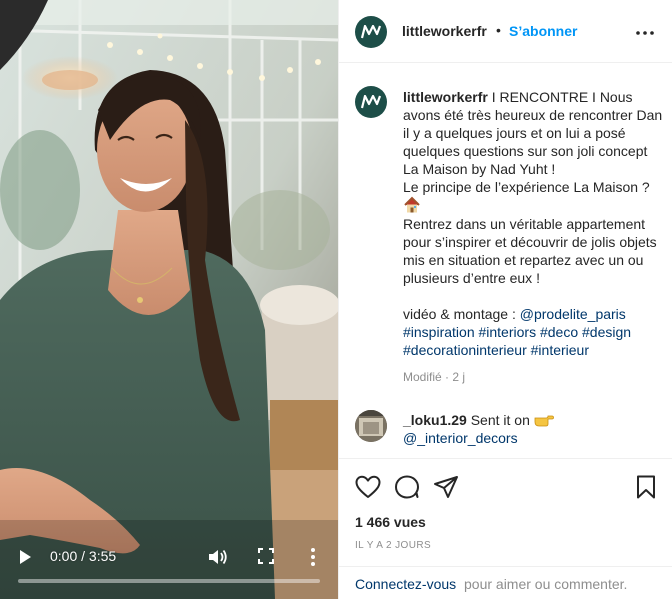  Describe the element at coordinates (390, 522) in the screenshot. I see `view-count: 1 466 vues` at that location.